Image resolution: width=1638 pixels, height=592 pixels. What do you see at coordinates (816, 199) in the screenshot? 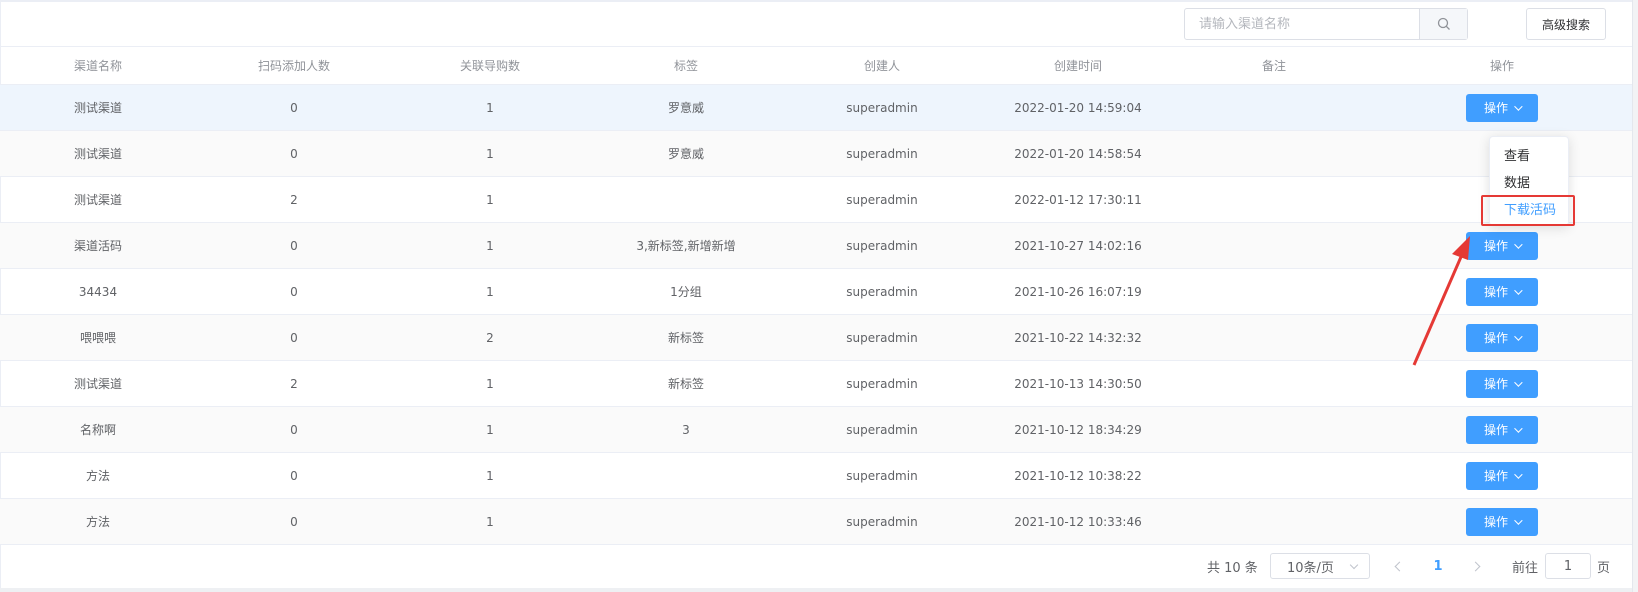
I see `table-row: 测试渠道 2 1 superadmin 2022-01-12 17:30:11` at bounding box center [816, 199].